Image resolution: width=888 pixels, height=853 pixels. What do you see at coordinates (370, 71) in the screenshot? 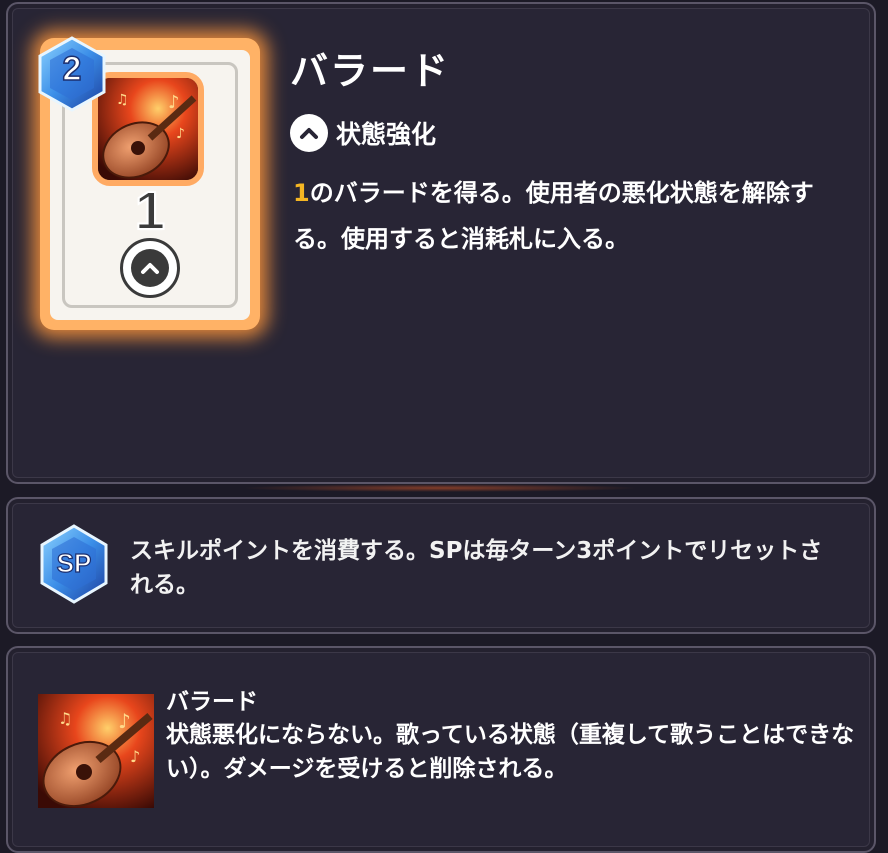
I see `card-title: バラード` at bounding box center [370, 71].